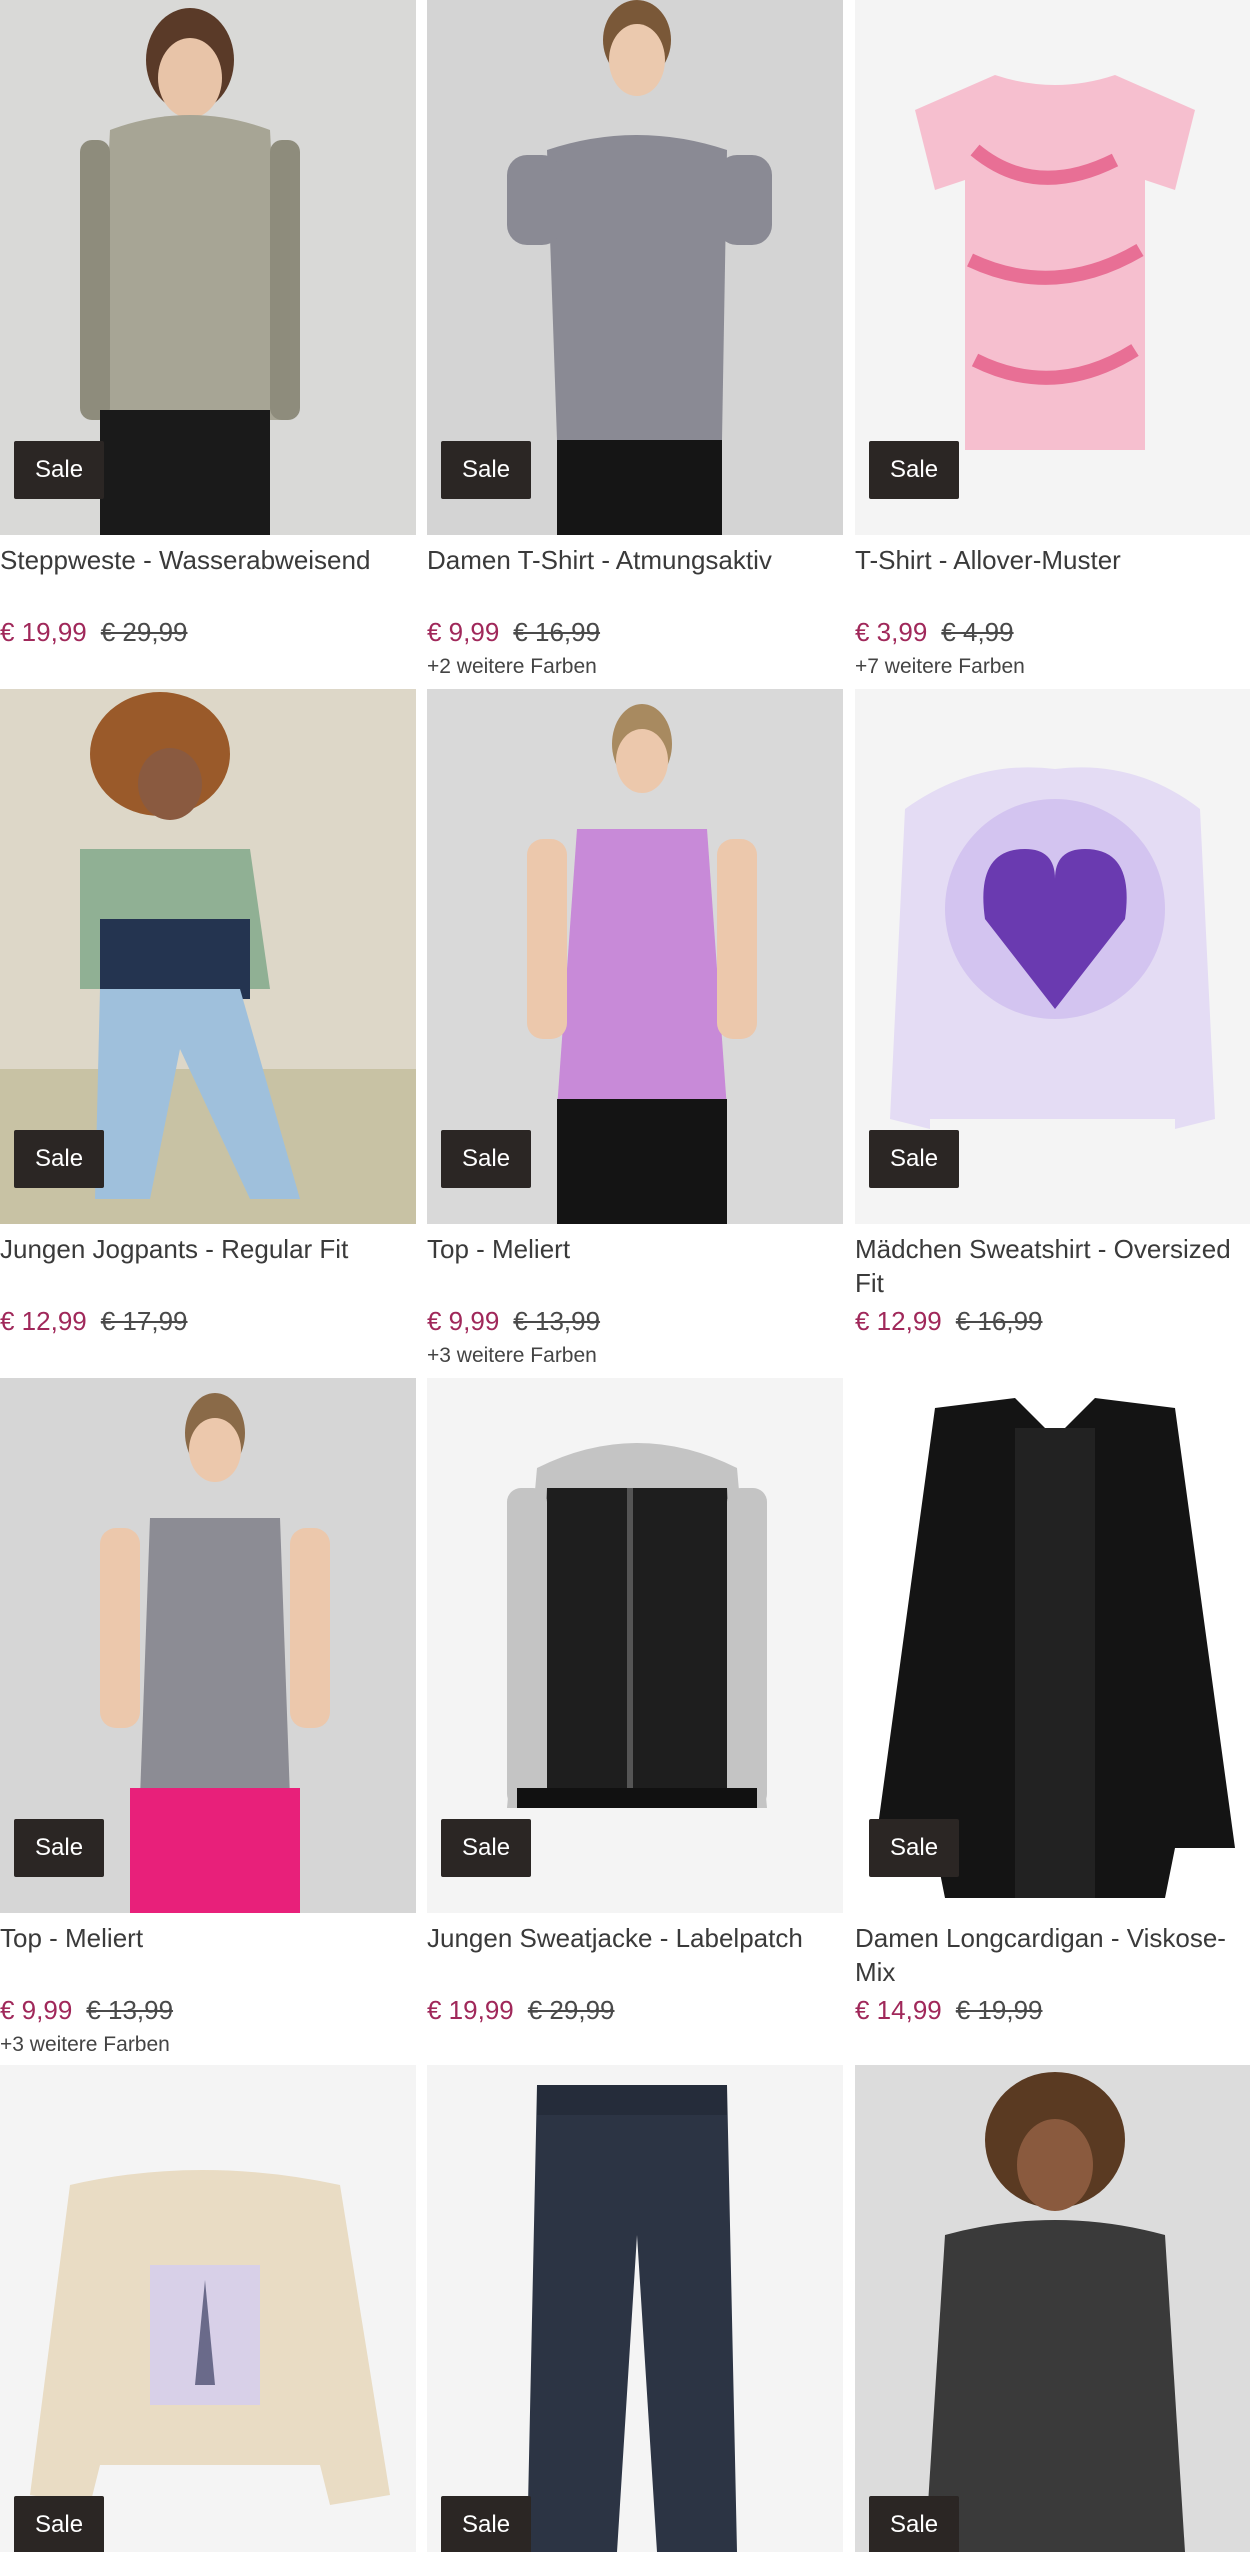  Describe the element at coordinates (208, 1266) in the screenshot. I see `product-title: Jungen Jogpants - Regular Fit` at that location.